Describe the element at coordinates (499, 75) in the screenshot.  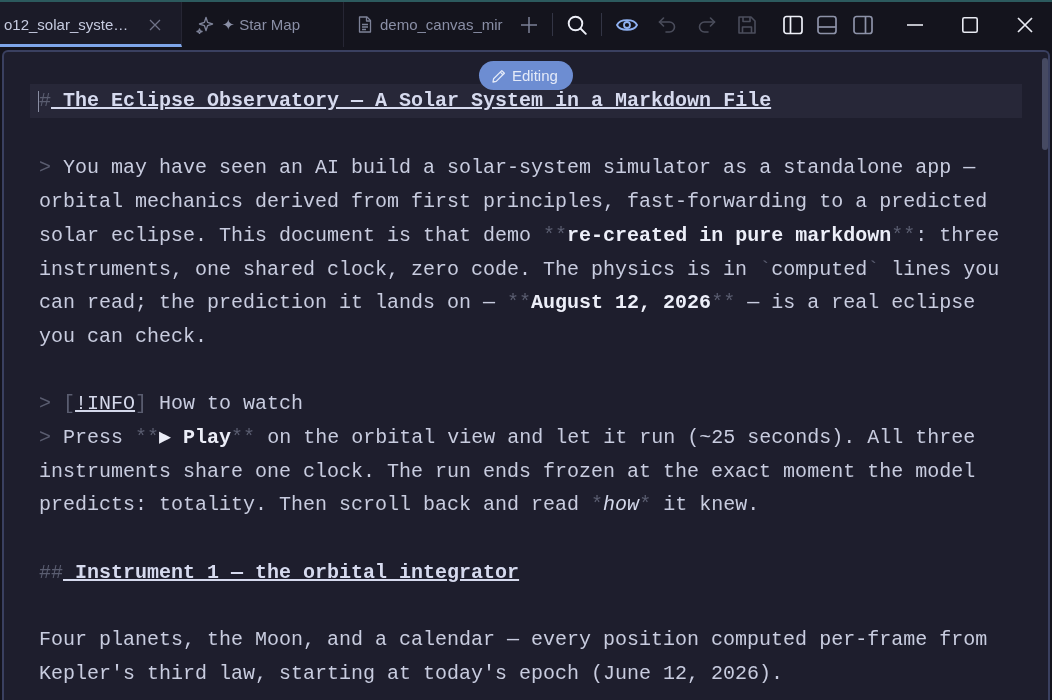
I see `pencil-icon` at that location.